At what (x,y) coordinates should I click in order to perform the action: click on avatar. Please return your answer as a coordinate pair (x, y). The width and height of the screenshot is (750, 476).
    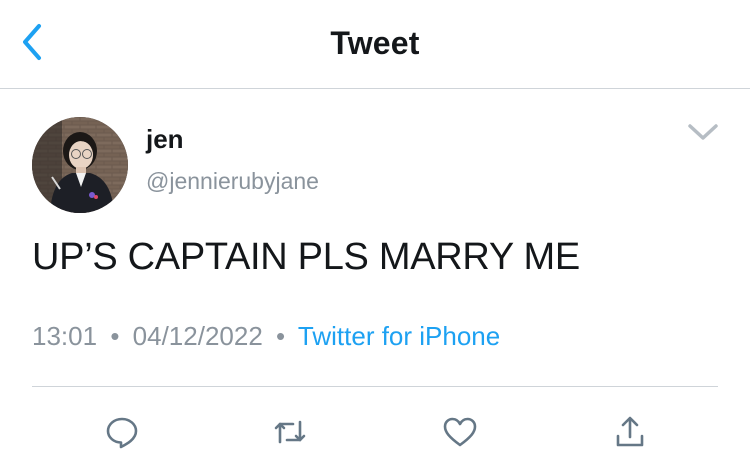
    Looking at the image, I should click on (80, 165).